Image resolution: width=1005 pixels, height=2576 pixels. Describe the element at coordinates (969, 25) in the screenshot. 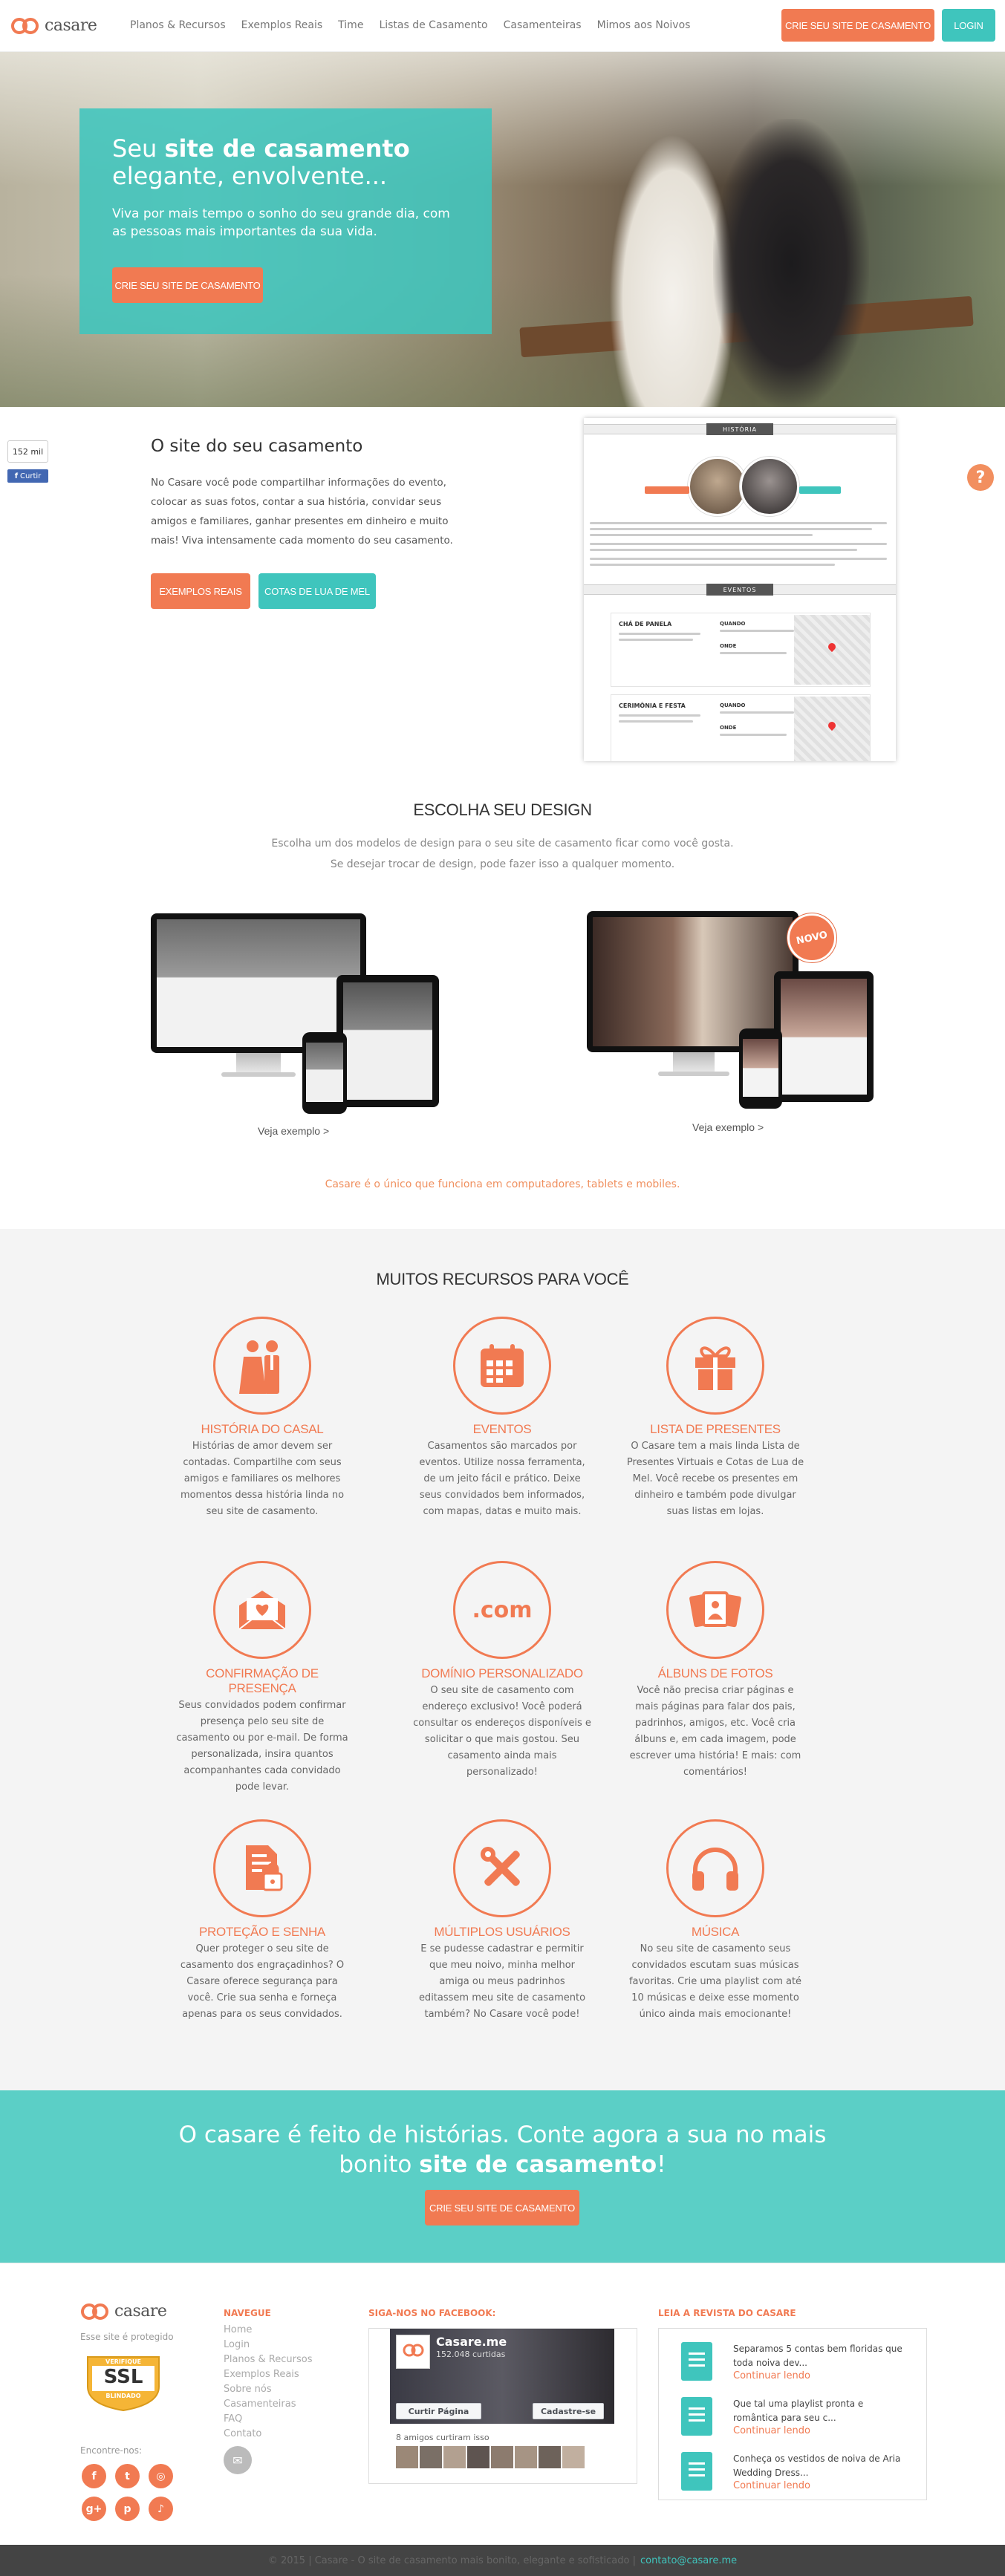

I see `login-button: LOGIN` at that location.